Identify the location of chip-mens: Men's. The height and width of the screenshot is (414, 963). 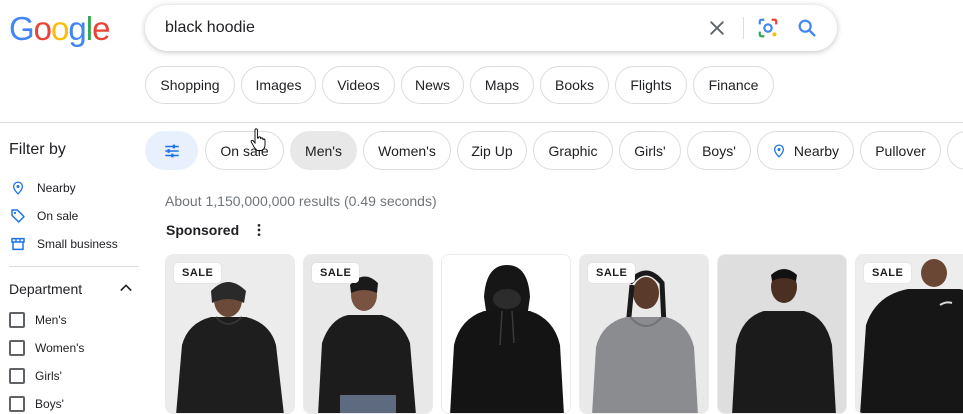
(323, 150).